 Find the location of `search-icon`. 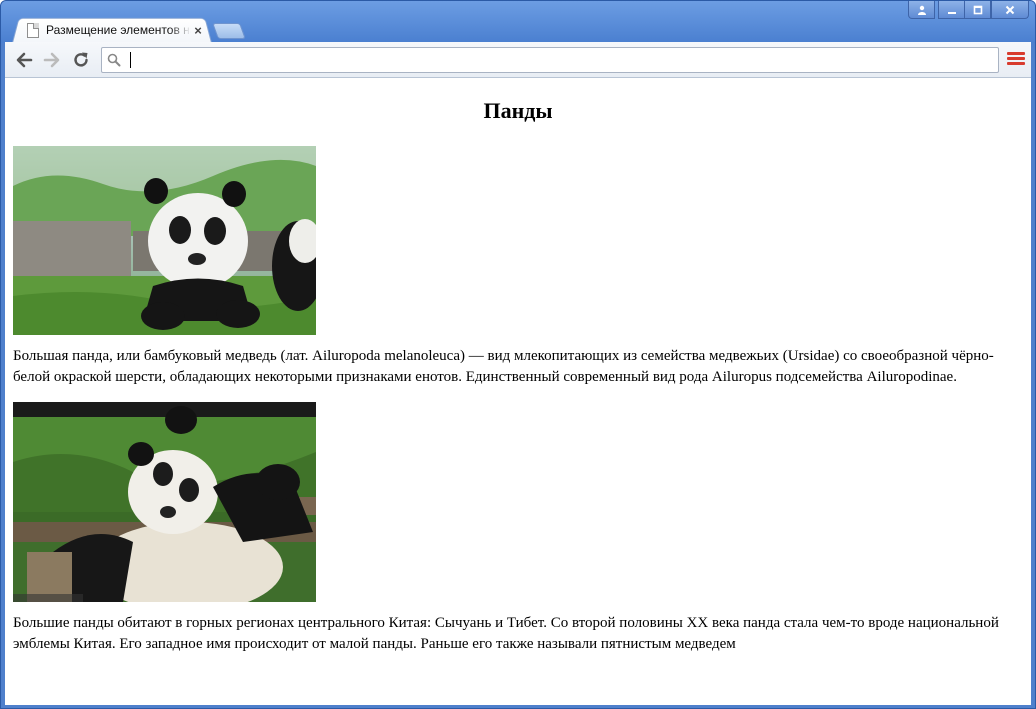

search-icon is located at coordinates (114, 60).